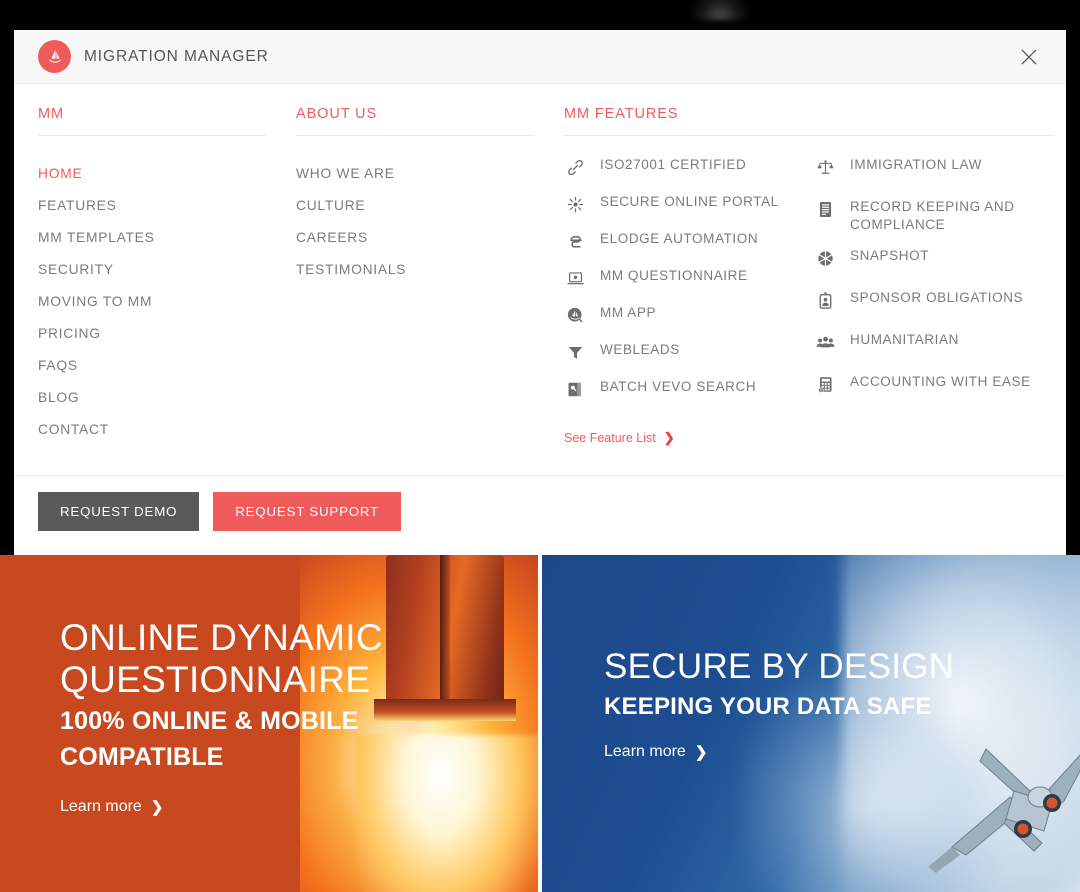  Describe the element at coordinates (575, 278) in the screenshot. I see `laptop-icon` at that location.